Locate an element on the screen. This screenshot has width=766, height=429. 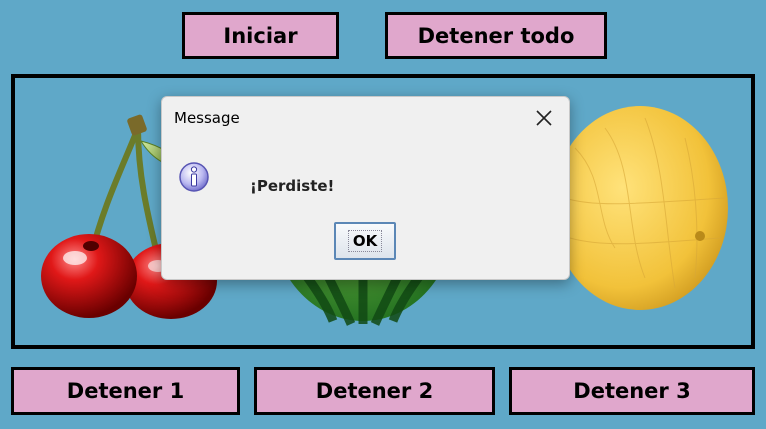
stop-all-button: Detener todo is located at coordinates (496, 35).